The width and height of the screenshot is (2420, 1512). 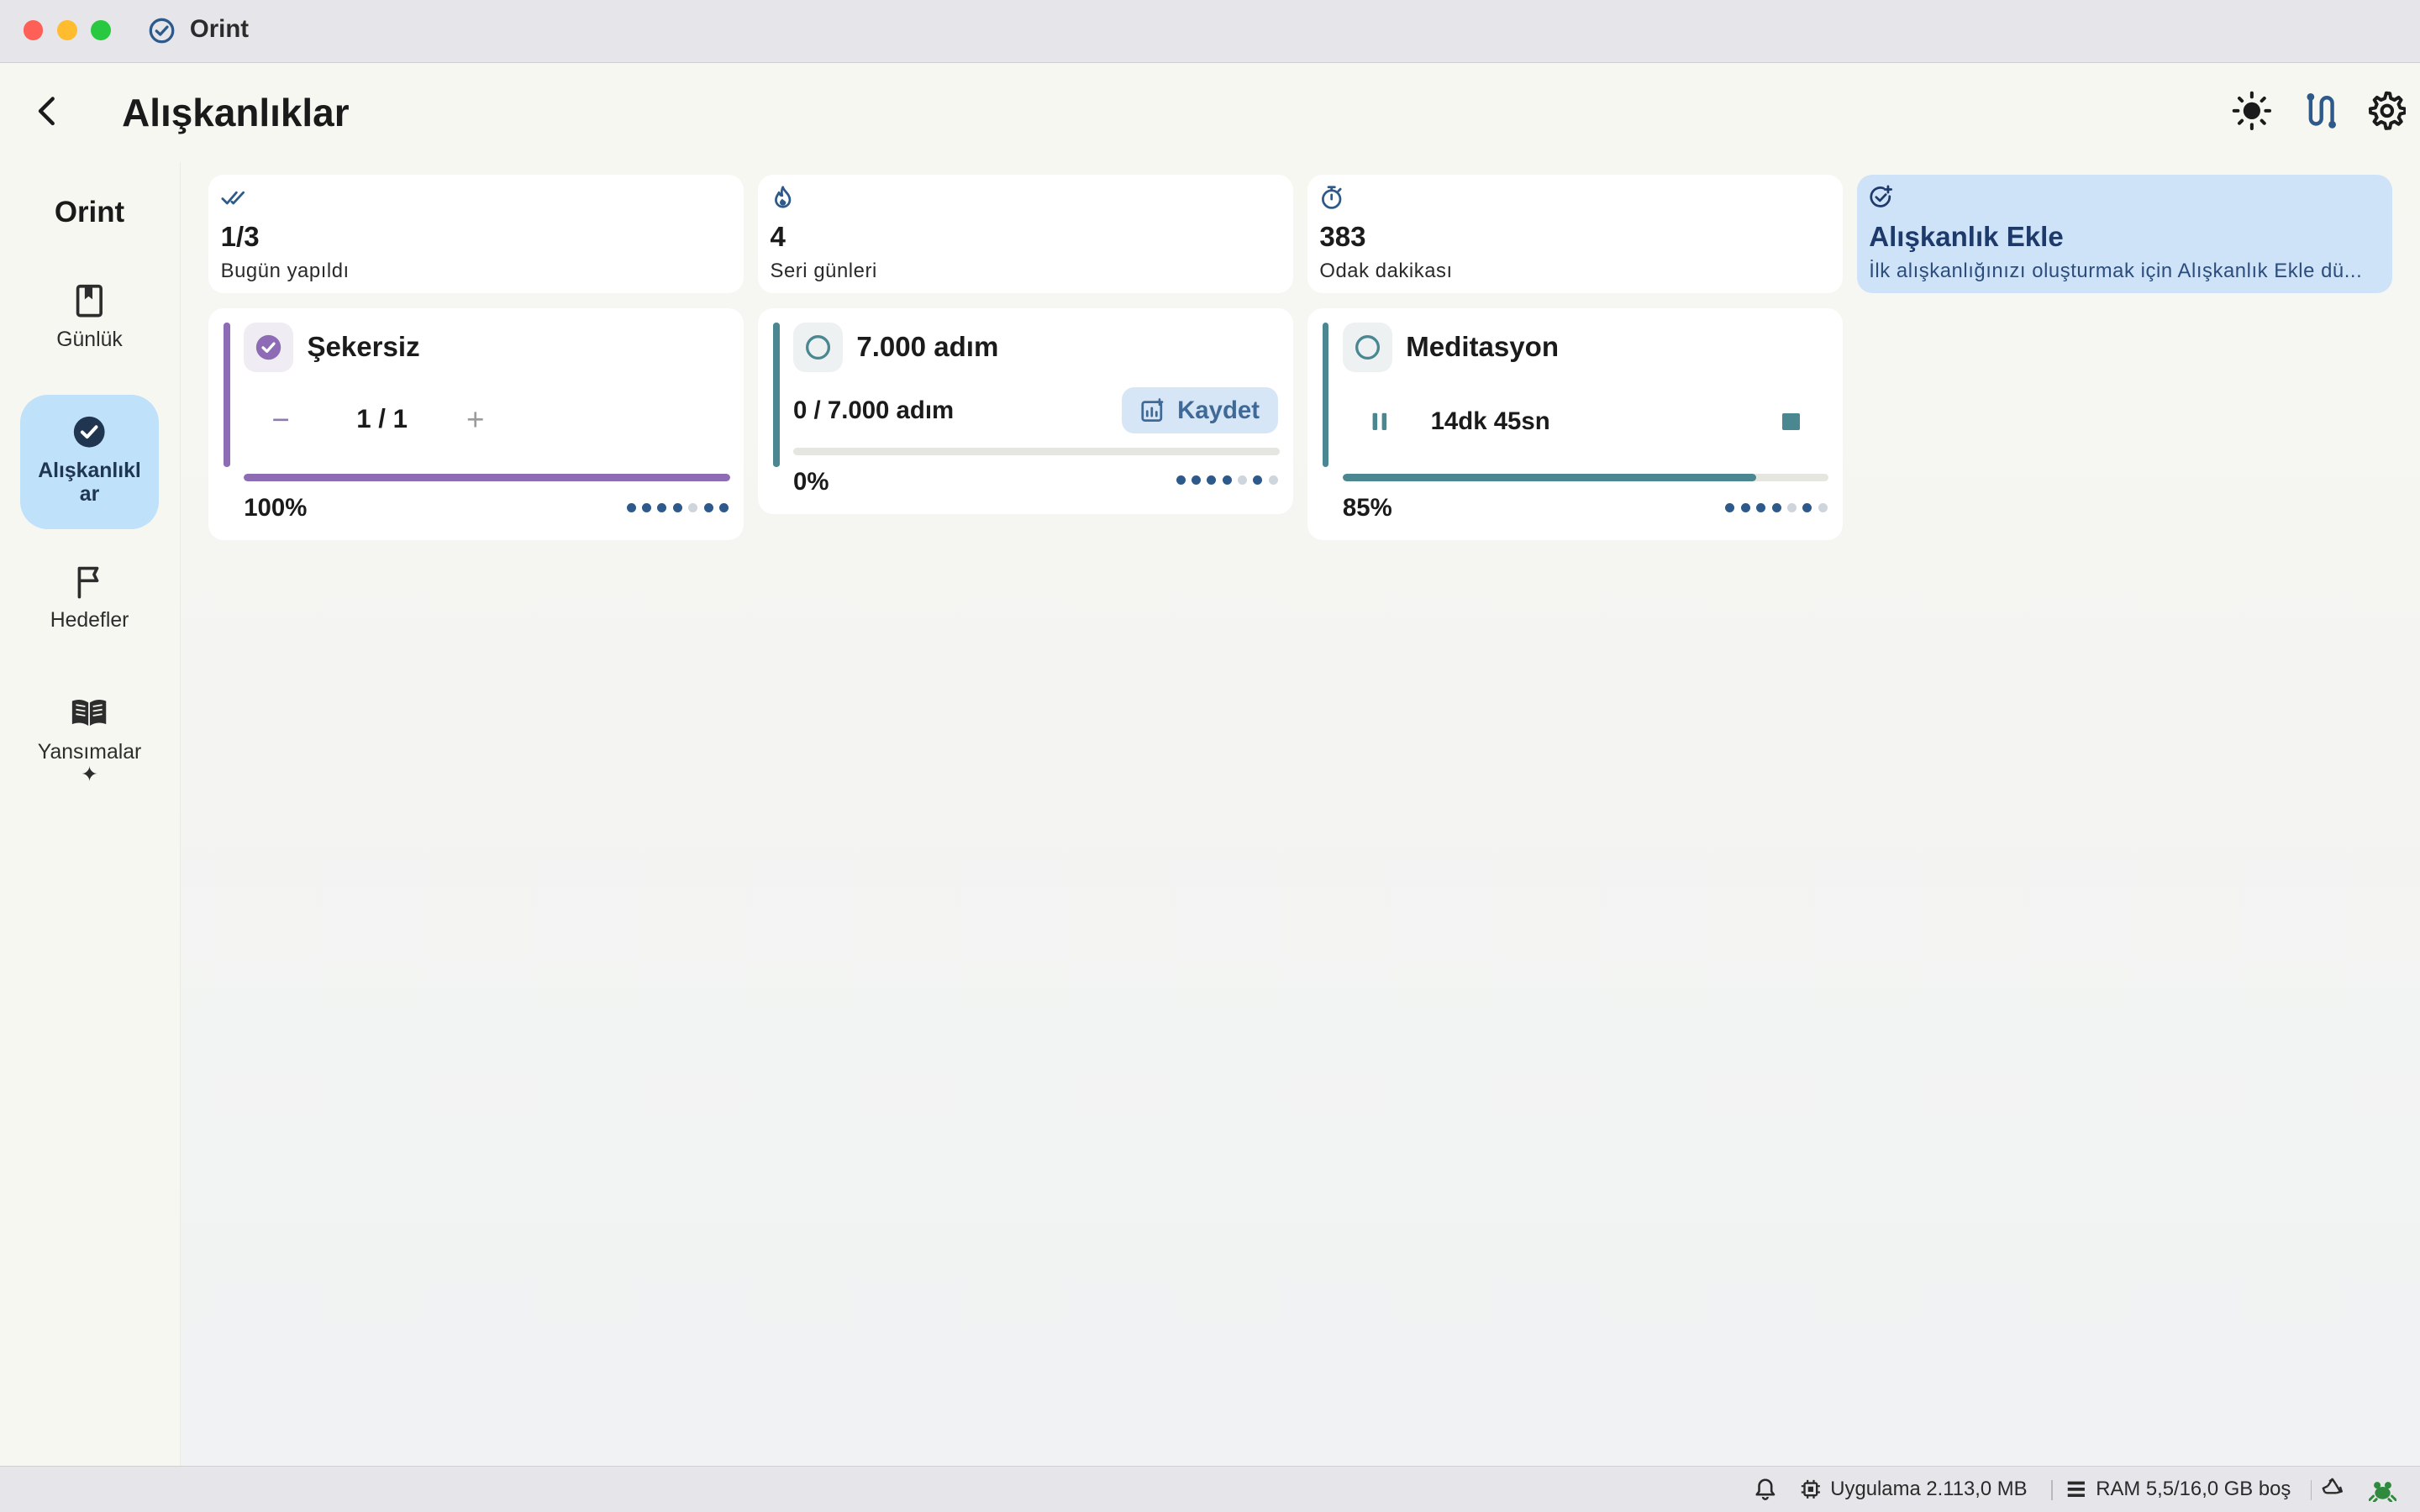 What do you see at coordinates (2193, 1488) in the screenshot?
I see `ram-text: RAM 5,5/16,0 GB boş` at bounding box center [2193, 1488].